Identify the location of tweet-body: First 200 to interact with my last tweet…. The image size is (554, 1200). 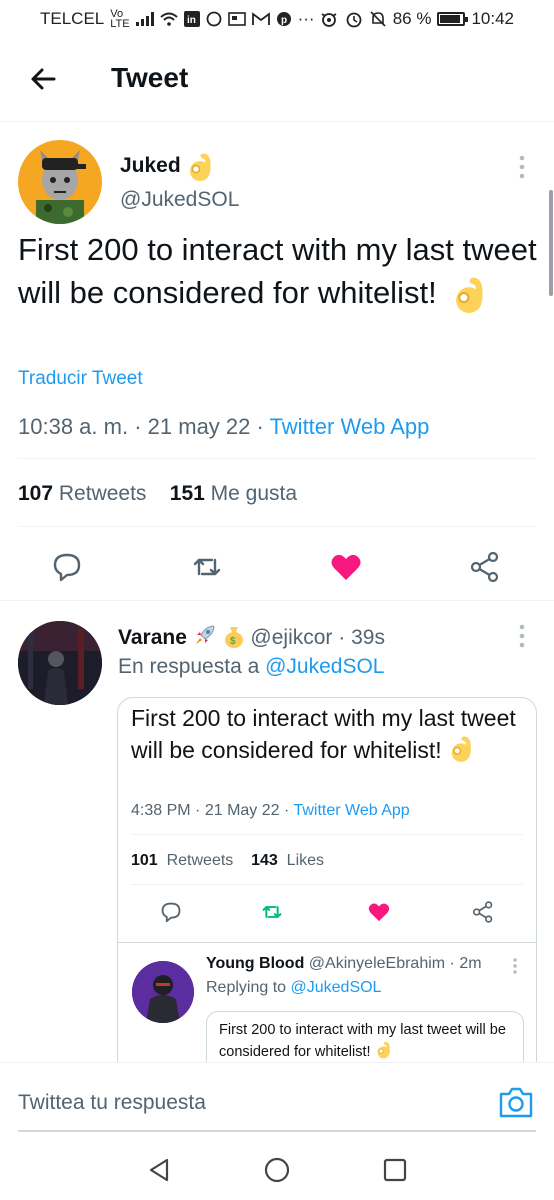
(278, 271).